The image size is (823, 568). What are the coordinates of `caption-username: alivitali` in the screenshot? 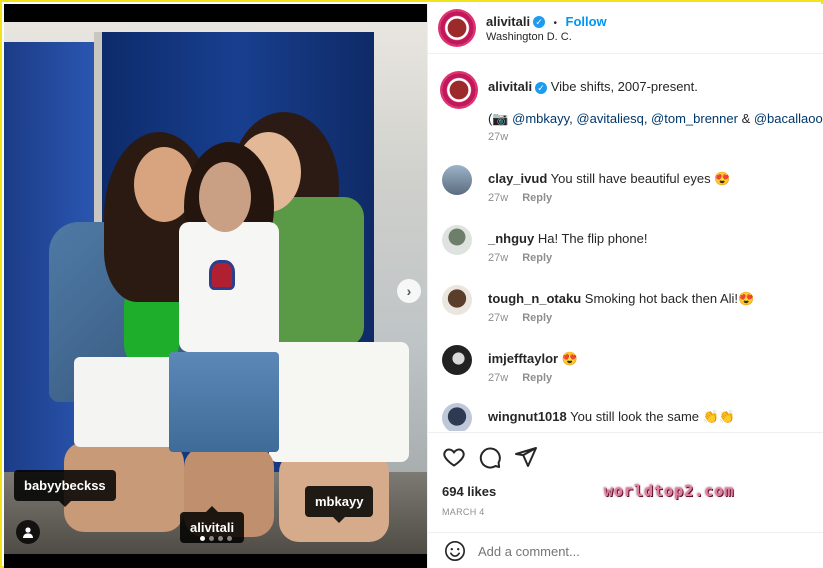 It's located at (510, 86).